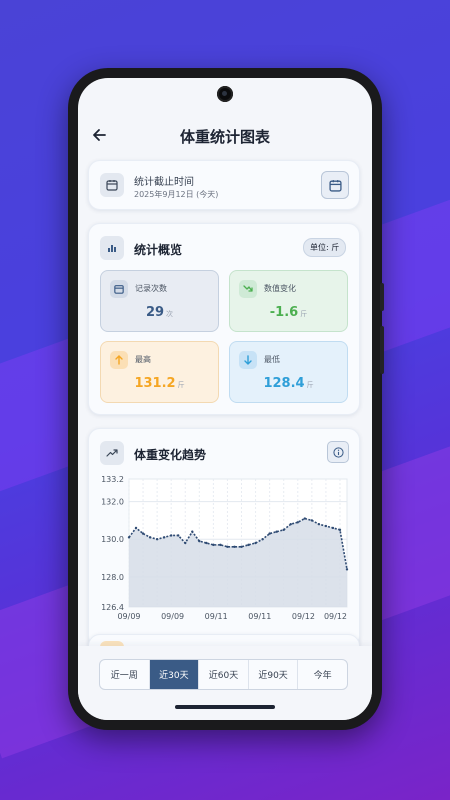 This screenshot has width=450, height=800. I want to click on trend-up-icon, so click(112, 453).